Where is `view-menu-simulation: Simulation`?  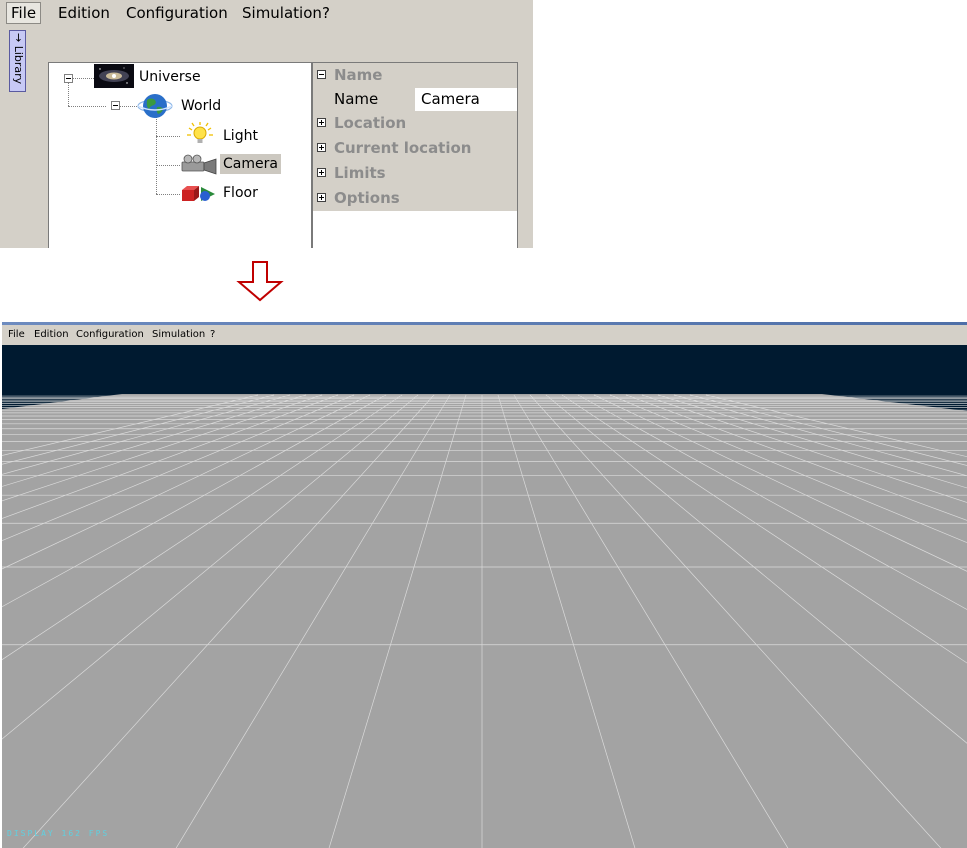 view-menu-simulation: Simulation is located at coordinates (178, 335).